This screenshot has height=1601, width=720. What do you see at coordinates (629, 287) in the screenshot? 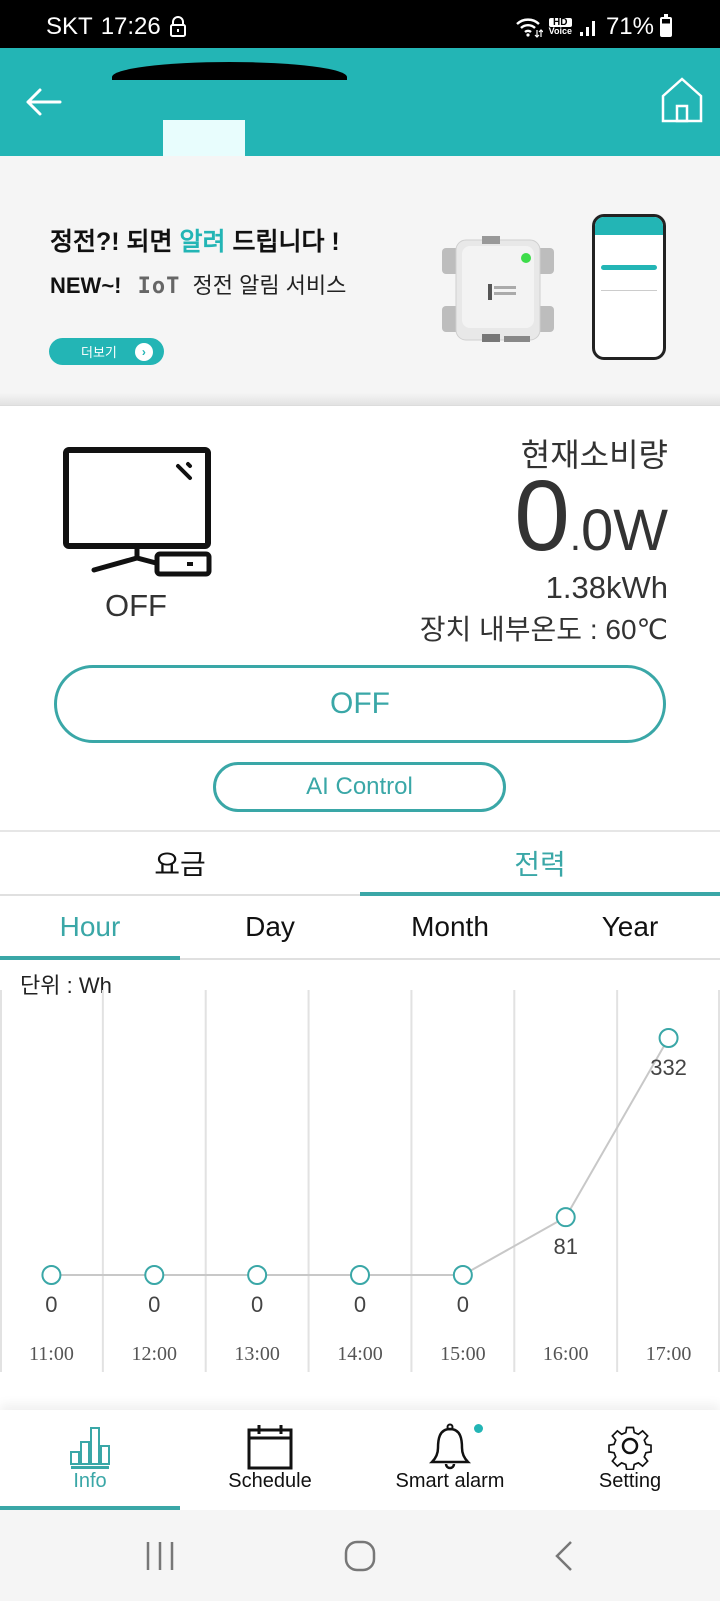
I see `app-preview-image` at bounding box center [629, 287].